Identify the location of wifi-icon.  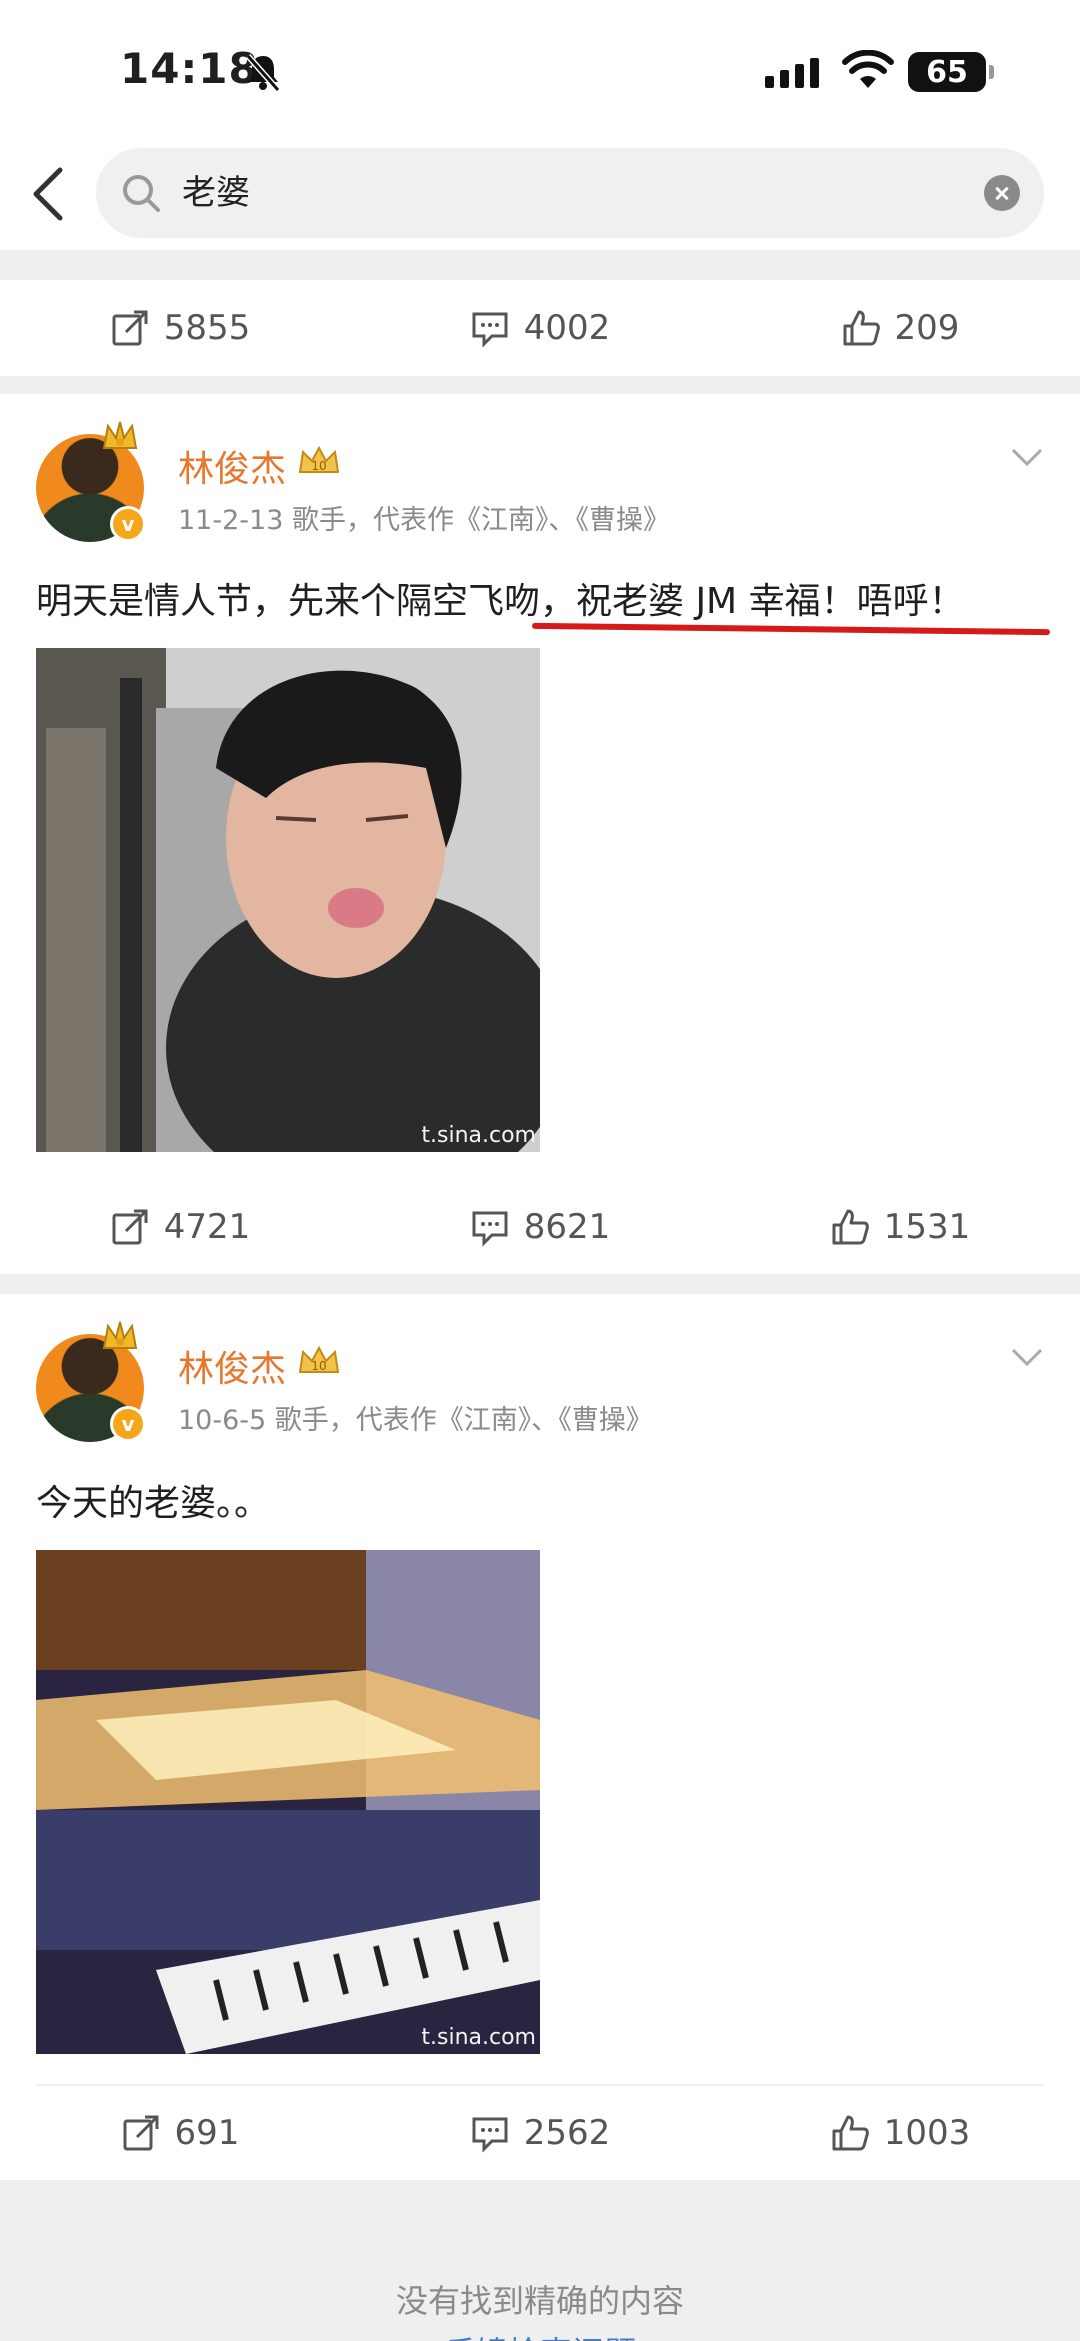
(868, 69).